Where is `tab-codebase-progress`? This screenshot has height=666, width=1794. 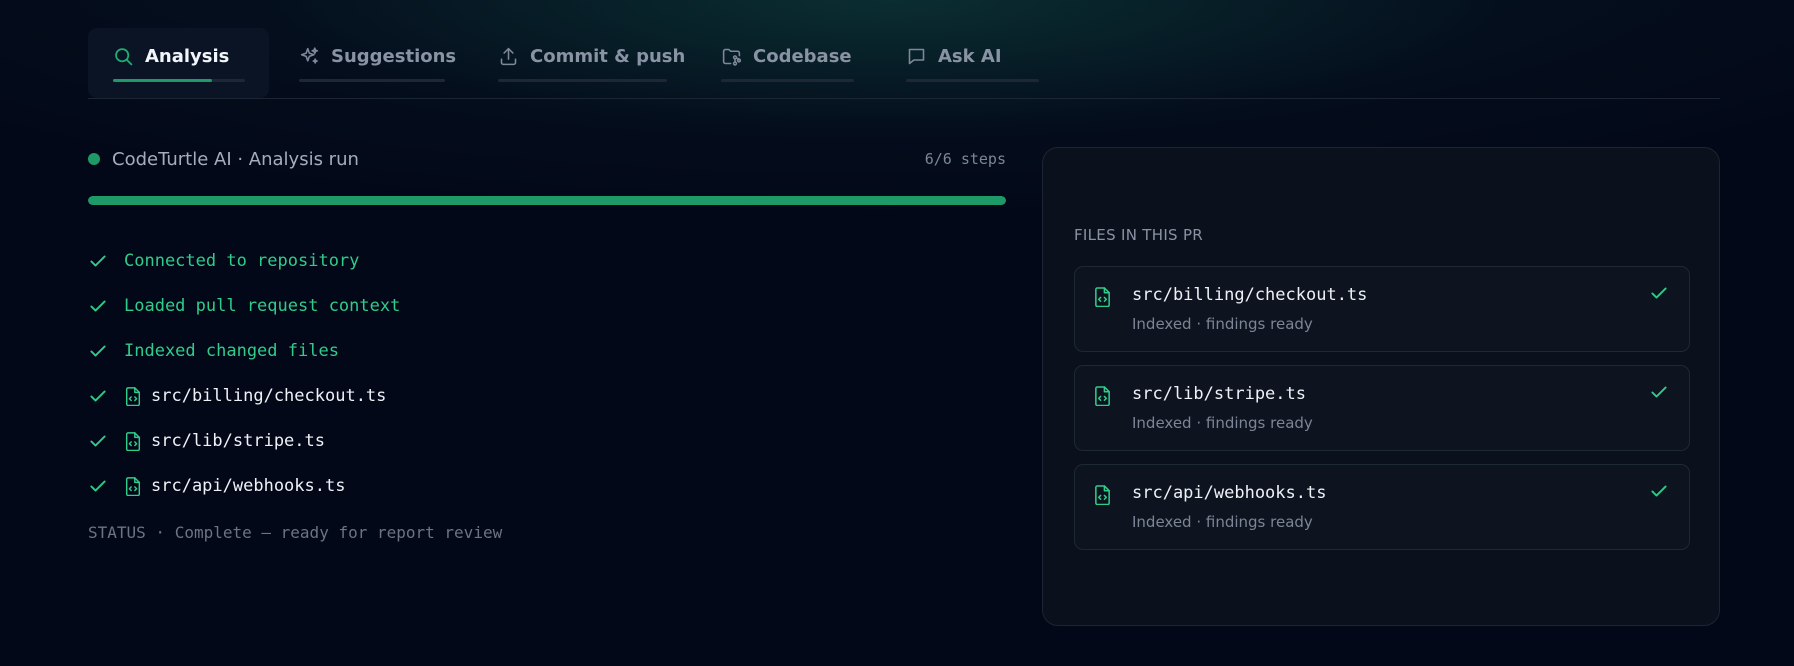
tab-codebase-progress is located at coordinates (787, 80).